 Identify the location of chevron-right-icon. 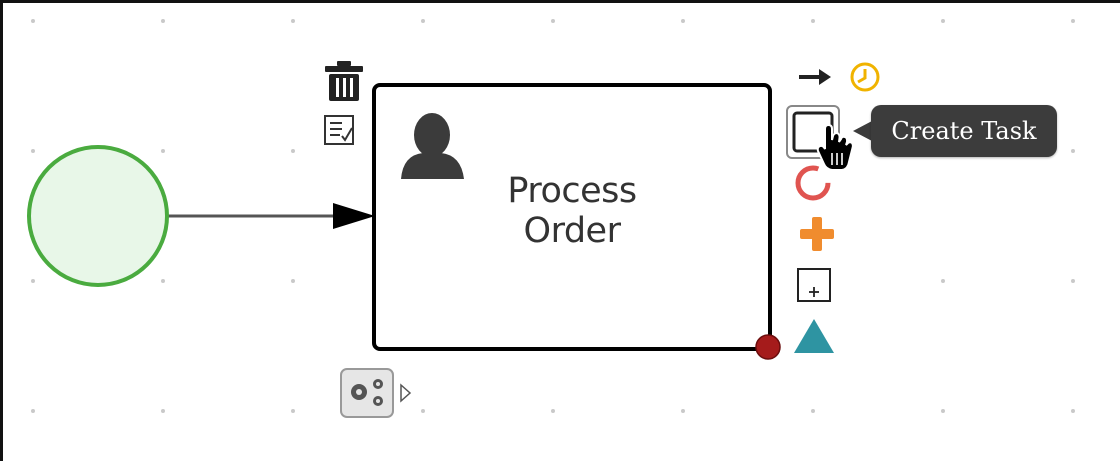
(406, 393).